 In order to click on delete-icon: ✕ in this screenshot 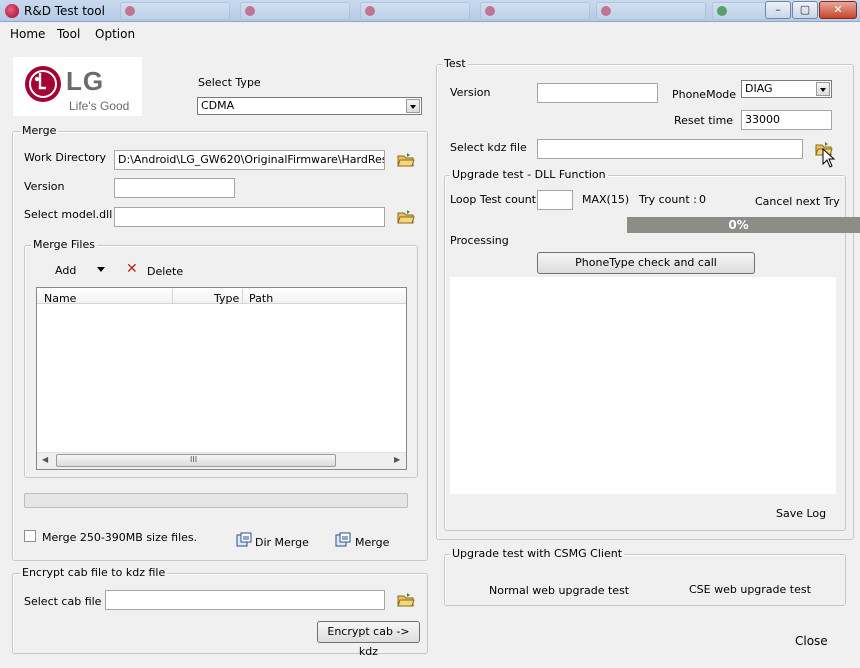, I will do `click(132, 269)`.